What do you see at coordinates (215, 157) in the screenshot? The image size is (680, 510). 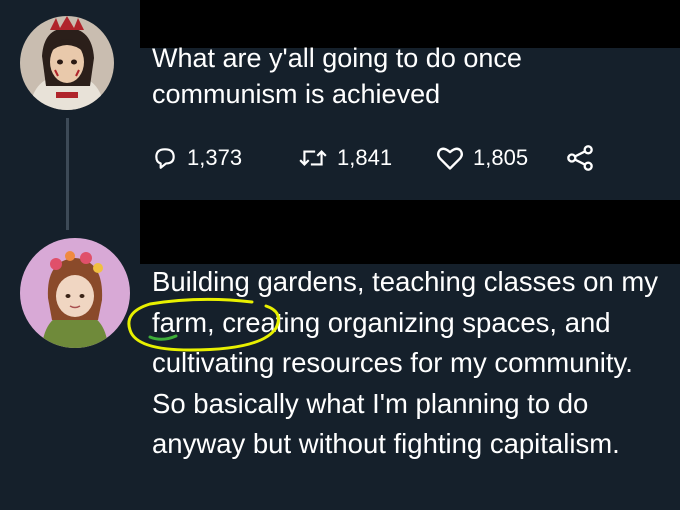 I see `reply-count: 1,373` at bounding box center [215, 157].